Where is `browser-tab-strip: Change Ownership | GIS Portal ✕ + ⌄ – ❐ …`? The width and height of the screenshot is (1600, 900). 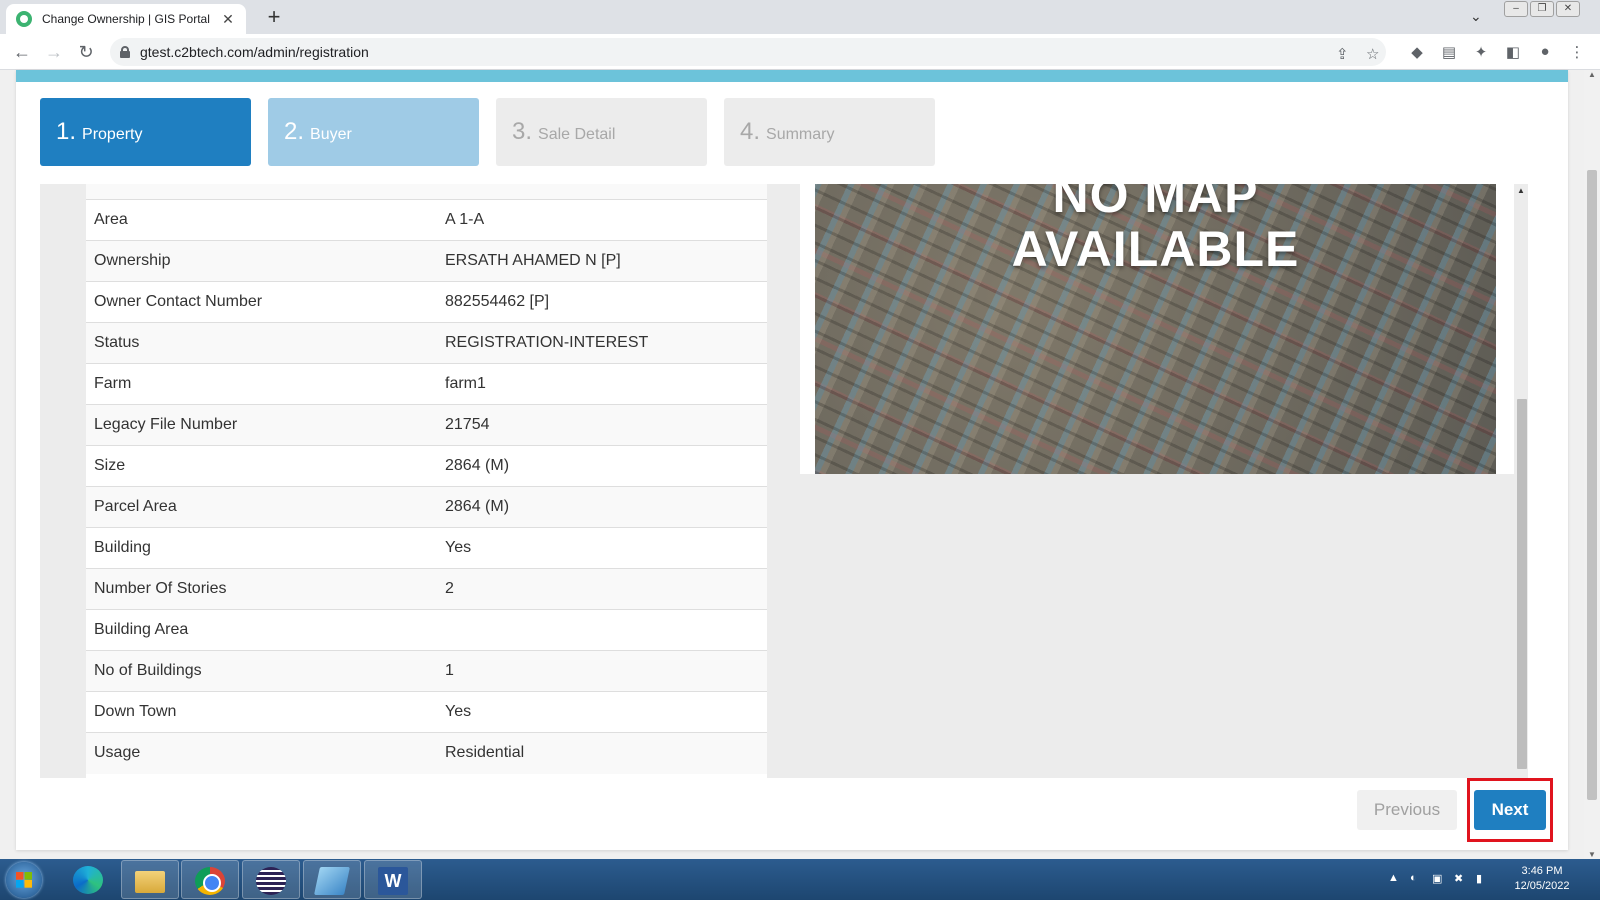
browser-tab-strip: Change Ownership | GIS Portal ✕ + ⌄ – ❐ … is located at coordinates (800, 17).